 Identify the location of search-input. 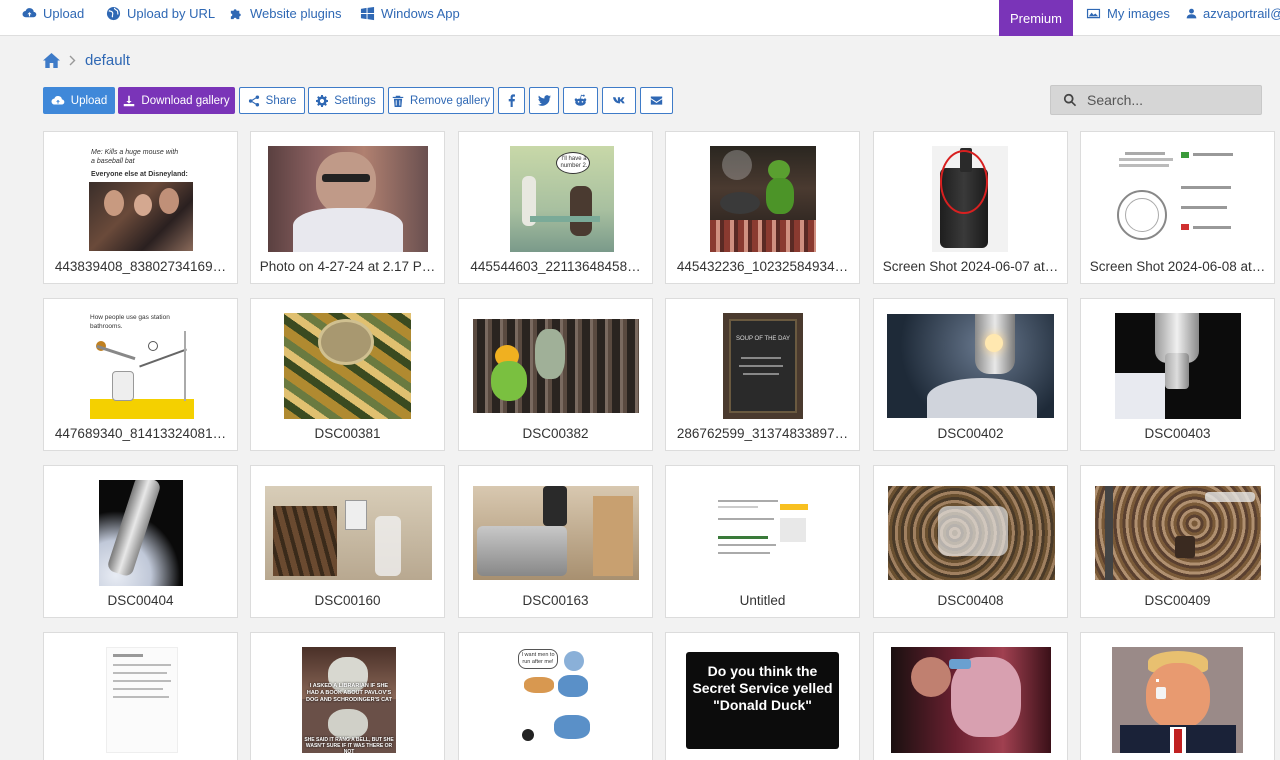
(1167, 100).